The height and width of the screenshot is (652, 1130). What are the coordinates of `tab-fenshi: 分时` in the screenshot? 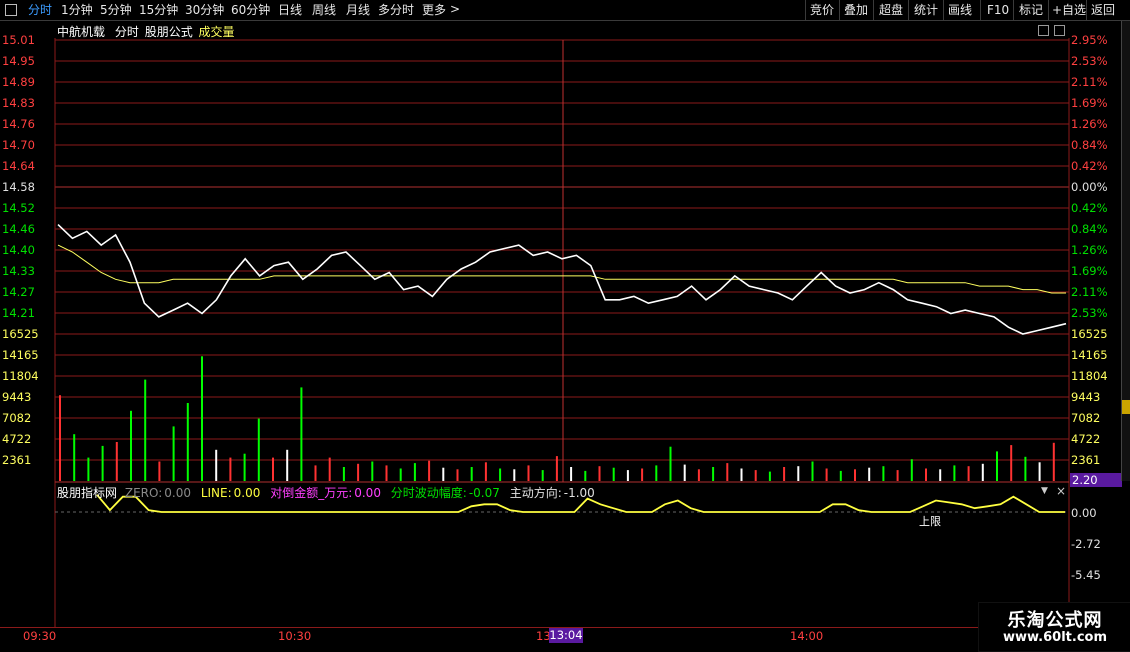 It's located at (40, 10).